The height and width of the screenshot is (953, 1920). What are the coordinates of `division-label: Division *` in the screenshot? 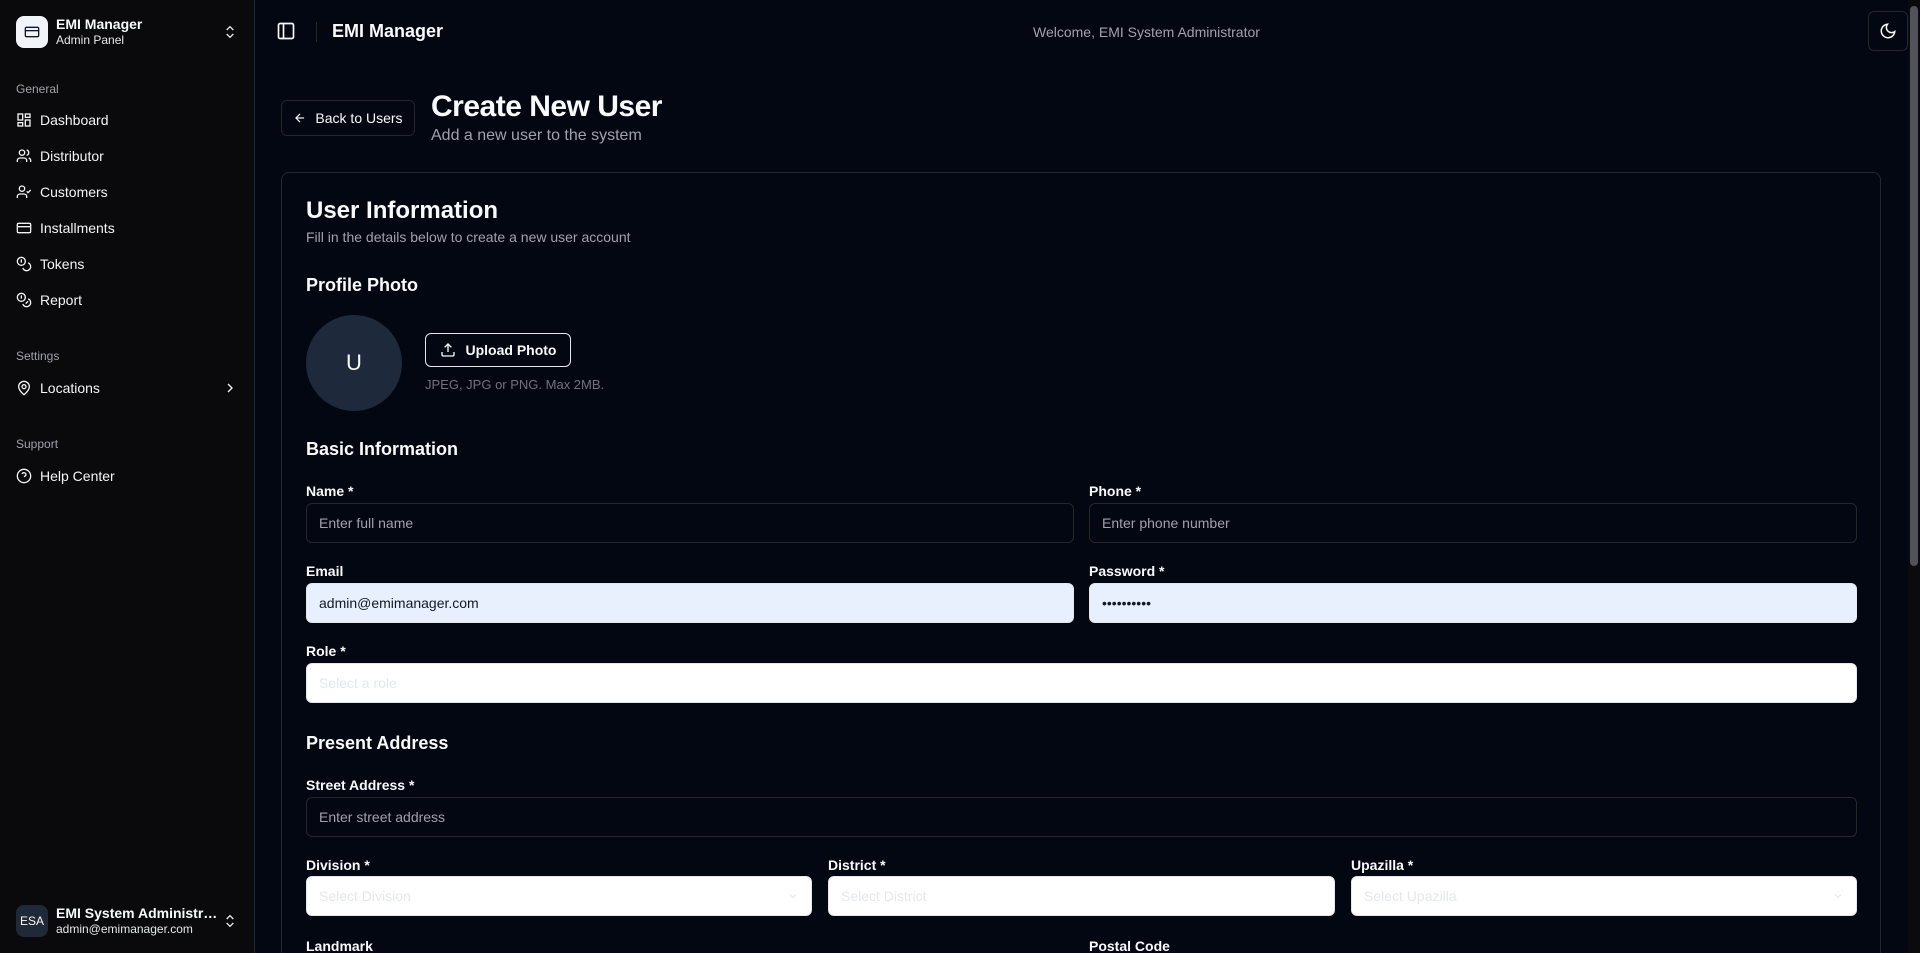 It's located at (338, 865).